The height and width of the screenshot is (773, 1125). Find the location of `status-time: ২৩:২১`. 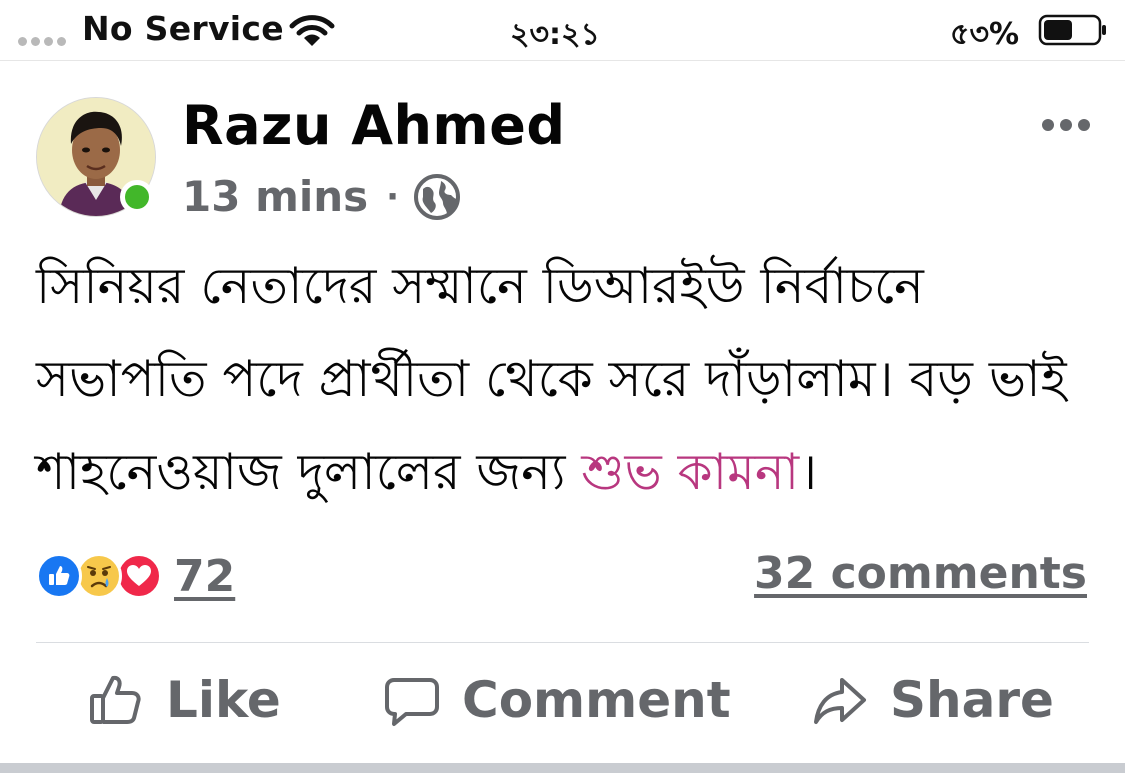

status-time: ২৩:২১ is located at coordinates (555, 34).